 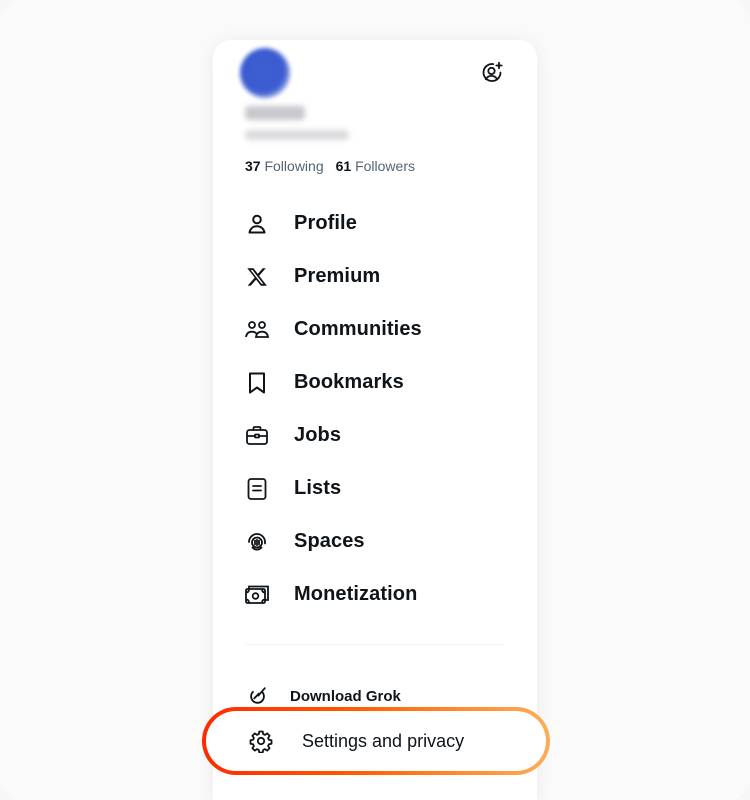 I want to click on add-account-button, so click(x=492, y=73).